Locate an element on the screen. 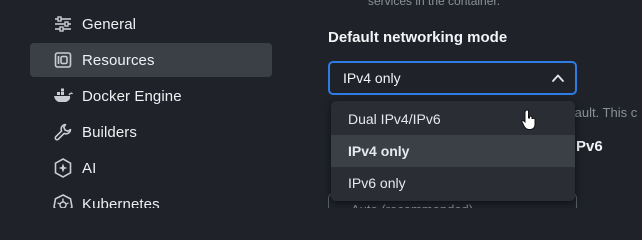  setting-description: fault. This c is located at coordinates (604, 112).